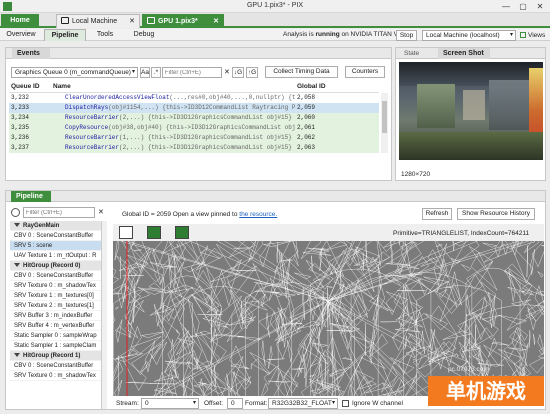  I want to click on tab-gpu-capture: GPU 1.pix3* ✕, so click(183, 21).